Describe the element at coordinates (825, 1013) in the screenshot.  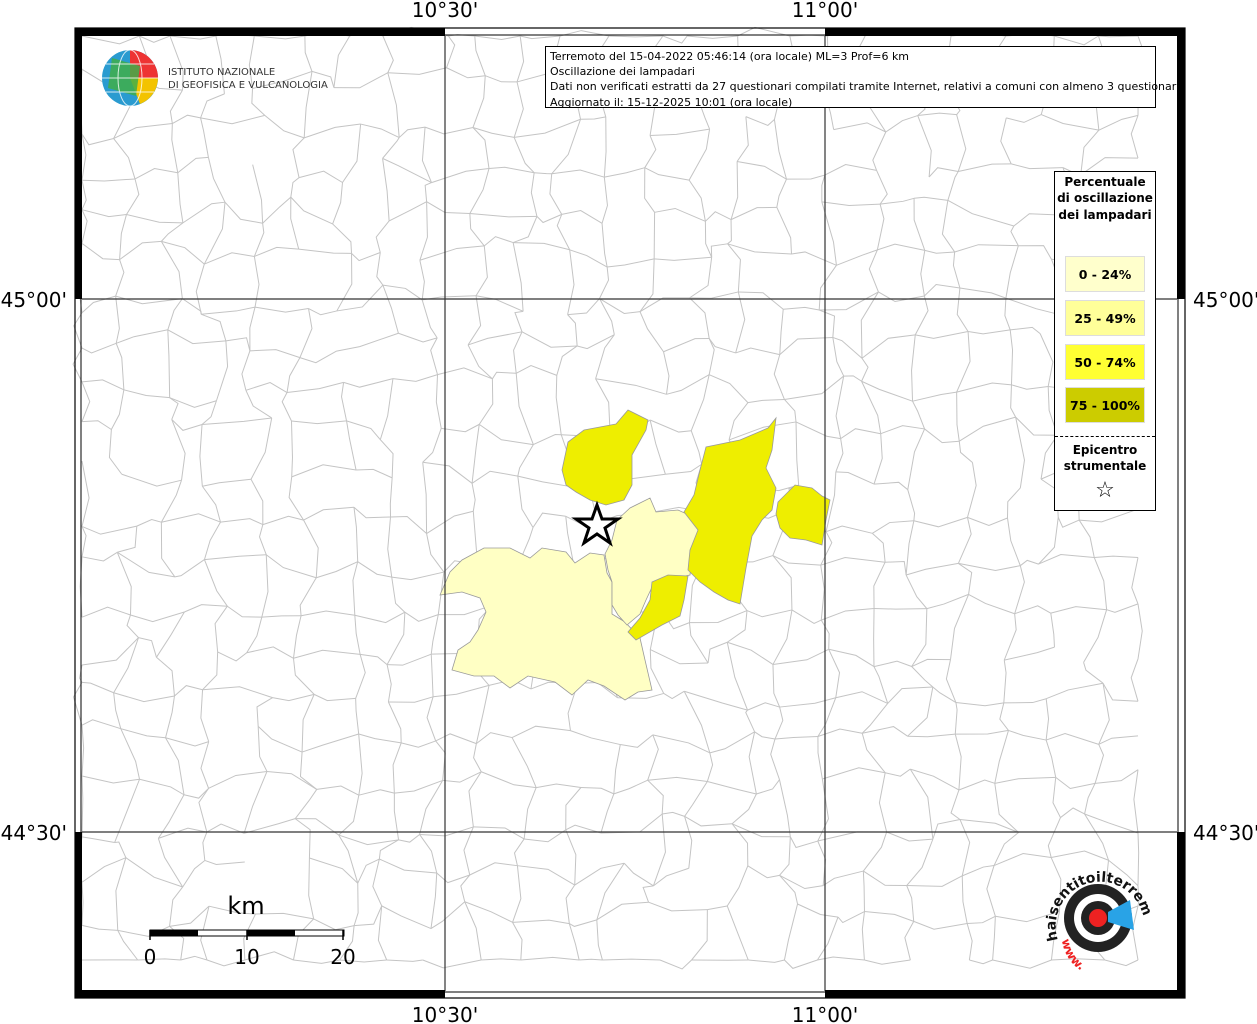
I see `lon-label-bottom-2: 11°00'` at that location.